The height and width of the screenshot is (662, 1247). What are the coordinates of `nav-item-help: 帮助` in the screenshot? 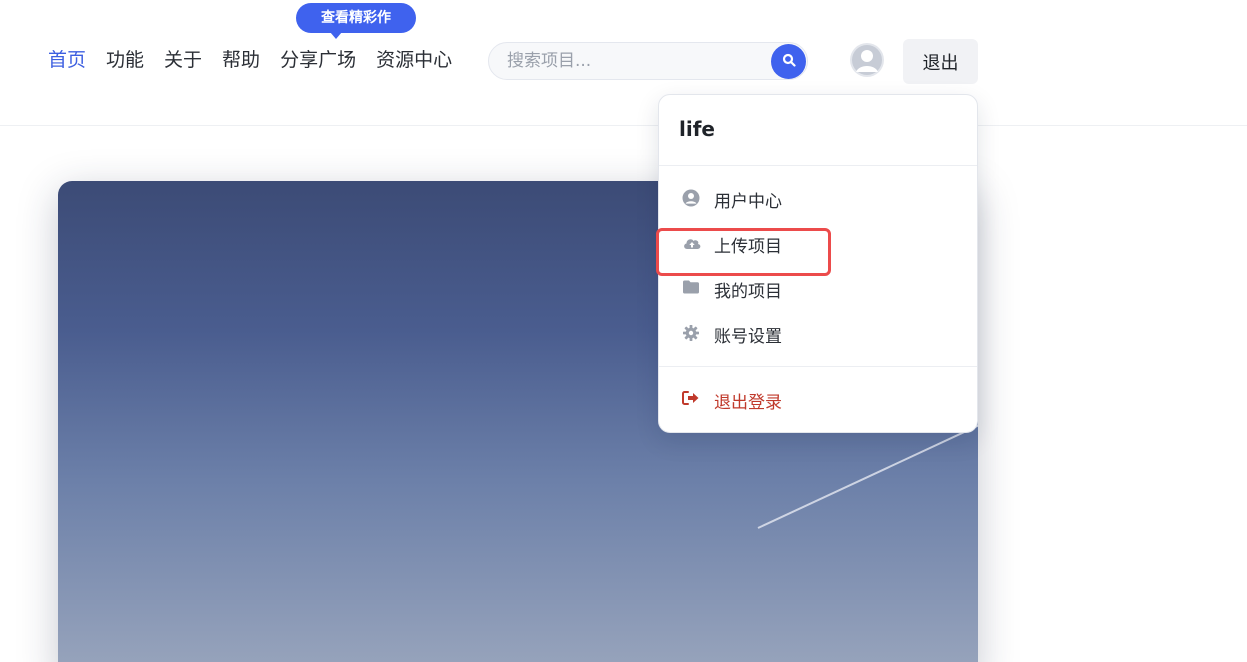 It's located at (241, 60).